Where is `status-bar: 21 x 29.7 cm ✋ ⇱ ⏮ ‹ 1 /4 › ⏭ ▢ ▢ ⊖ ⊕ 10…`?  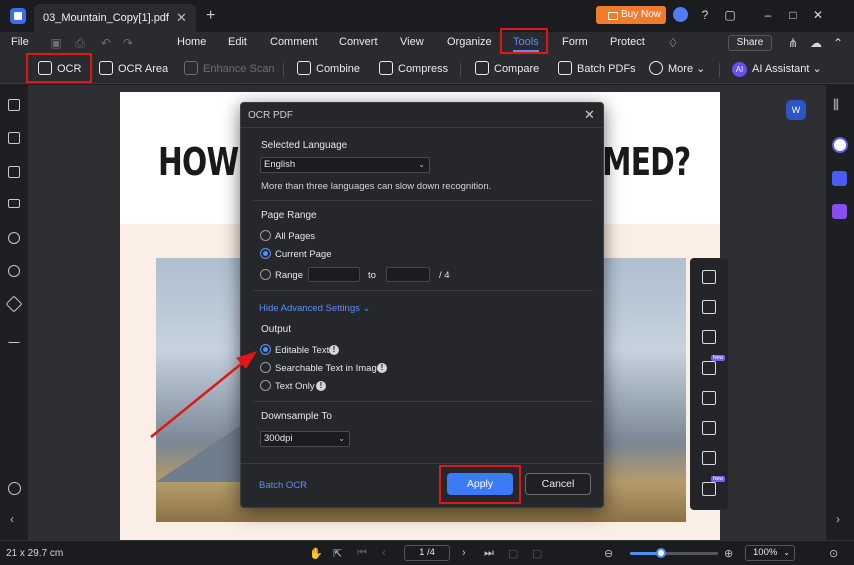 status-bar: 21 x 29.7 cm ✋ ⇱ ⏮ ‹ 1 /4 › ⏭ ▢ ▢ ⊖ ⊕ 10… is located at coordinates (427, 552).